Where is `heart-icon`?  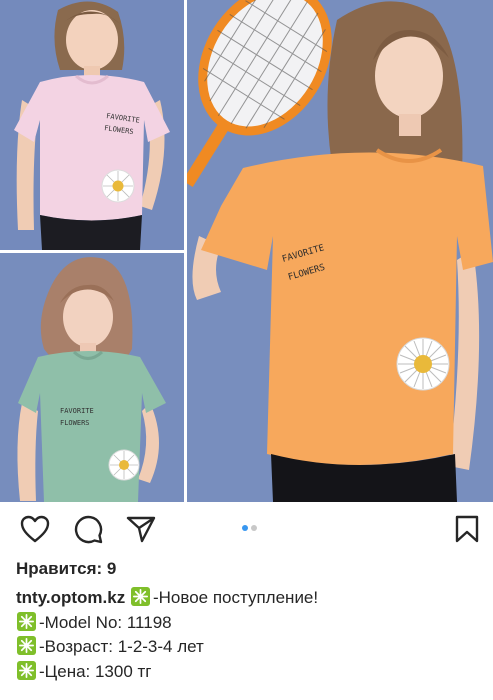
heart-icon is located at coordinates (35, 529).